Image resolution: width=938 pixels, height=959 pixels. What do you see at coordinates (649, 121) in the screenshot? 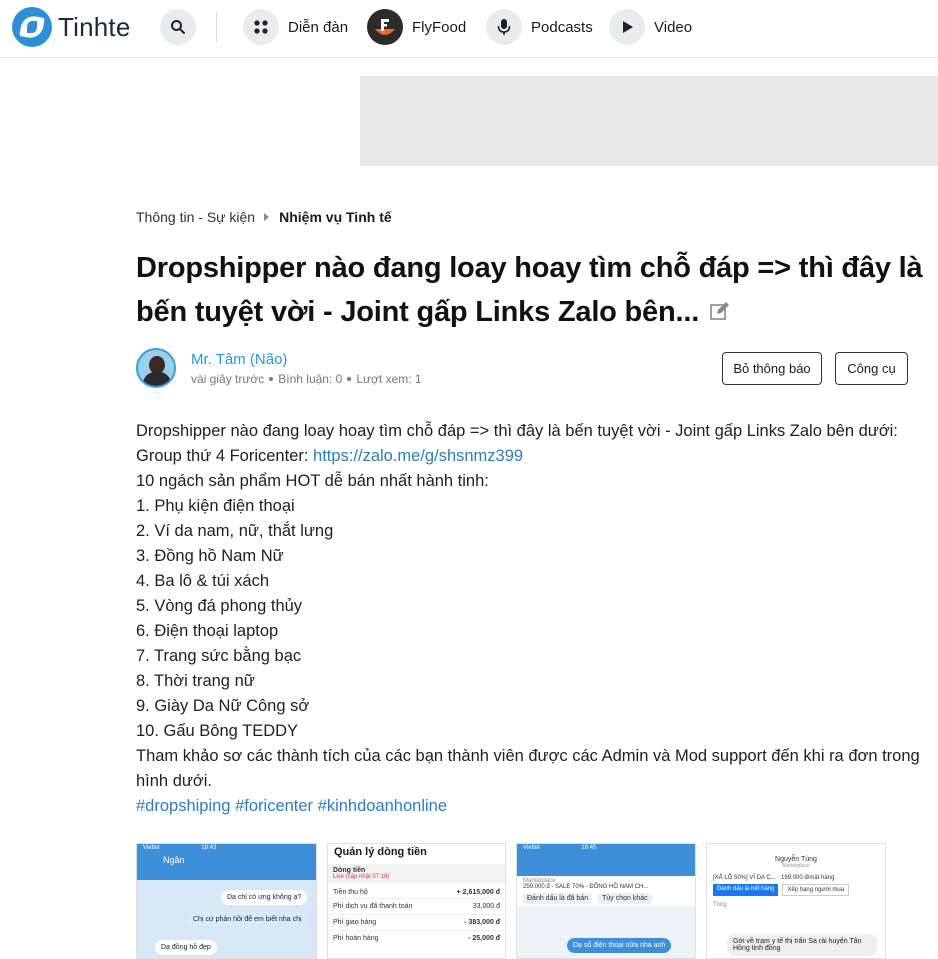
I see `ad-banner` at bounding box center [649, 121].